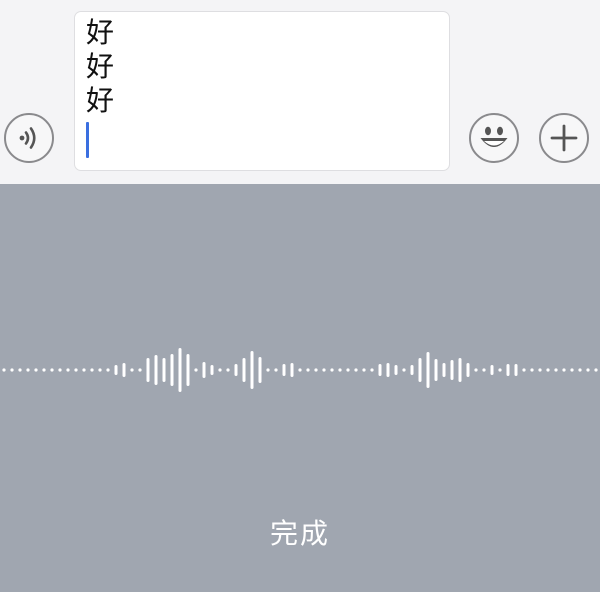 This screenshot has height=592, width=600. I want to click on voice-input-button, so click(29, 138).